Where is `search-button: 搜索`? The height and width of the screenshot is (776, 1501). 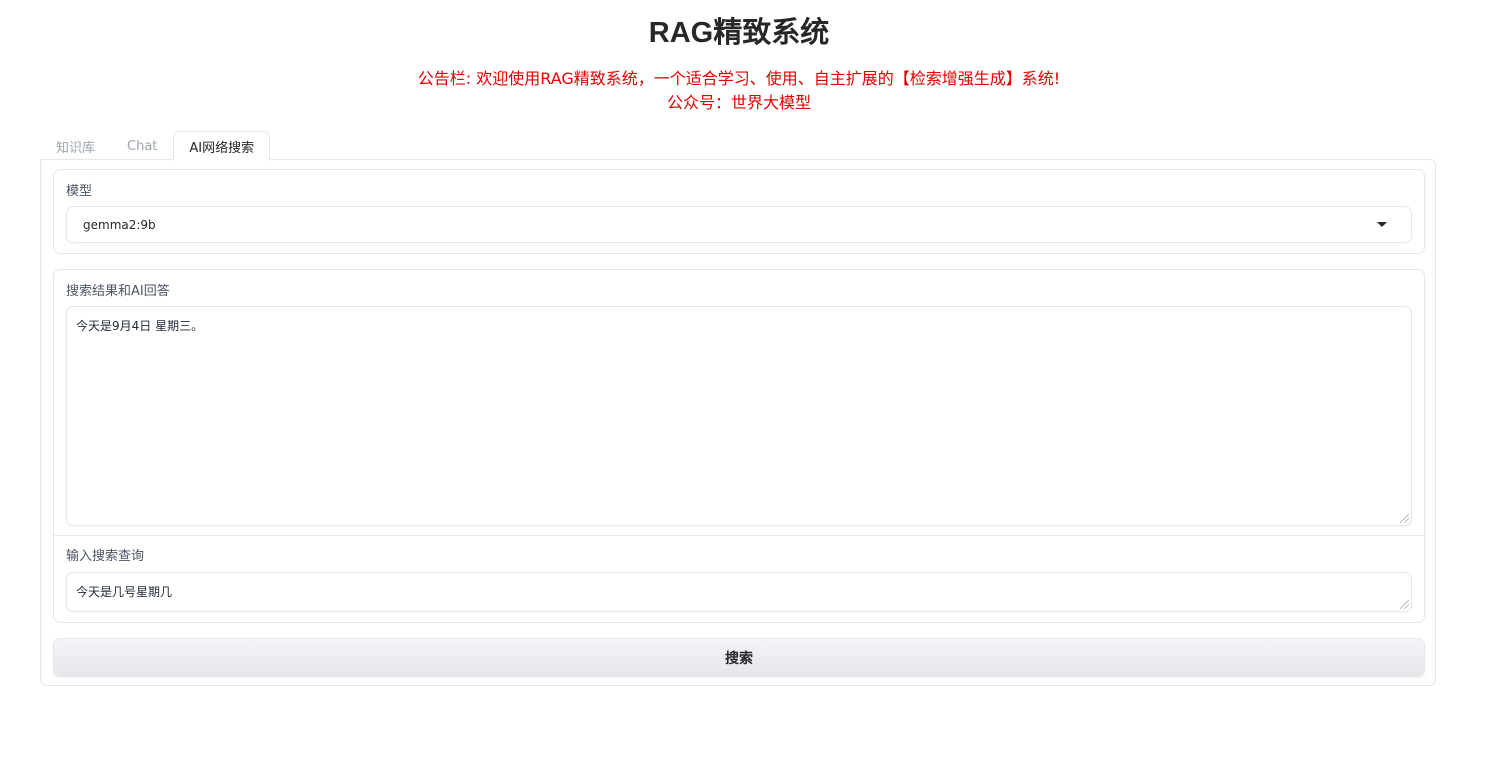
search-button: 搜索 is located at coordinates (739, 657).